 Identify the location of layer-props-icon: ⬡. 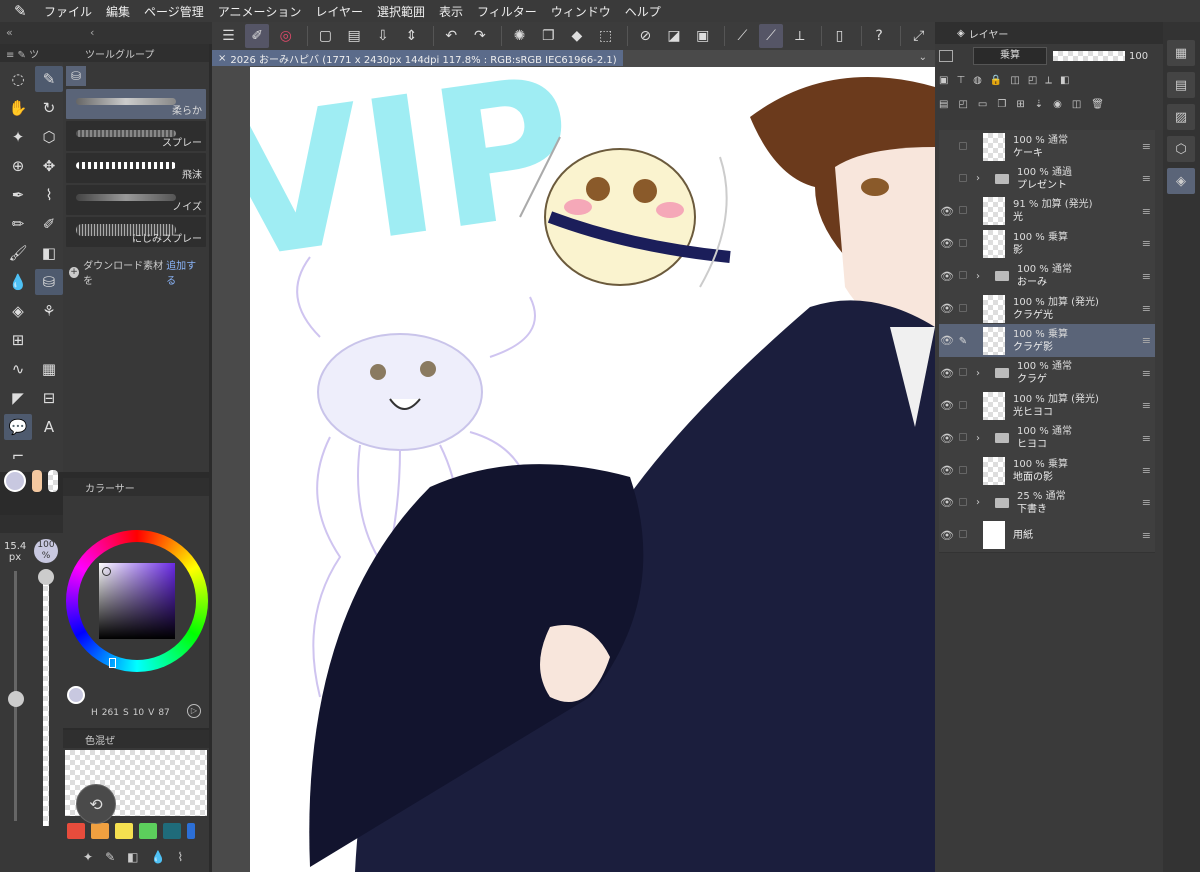
(1181, 149).